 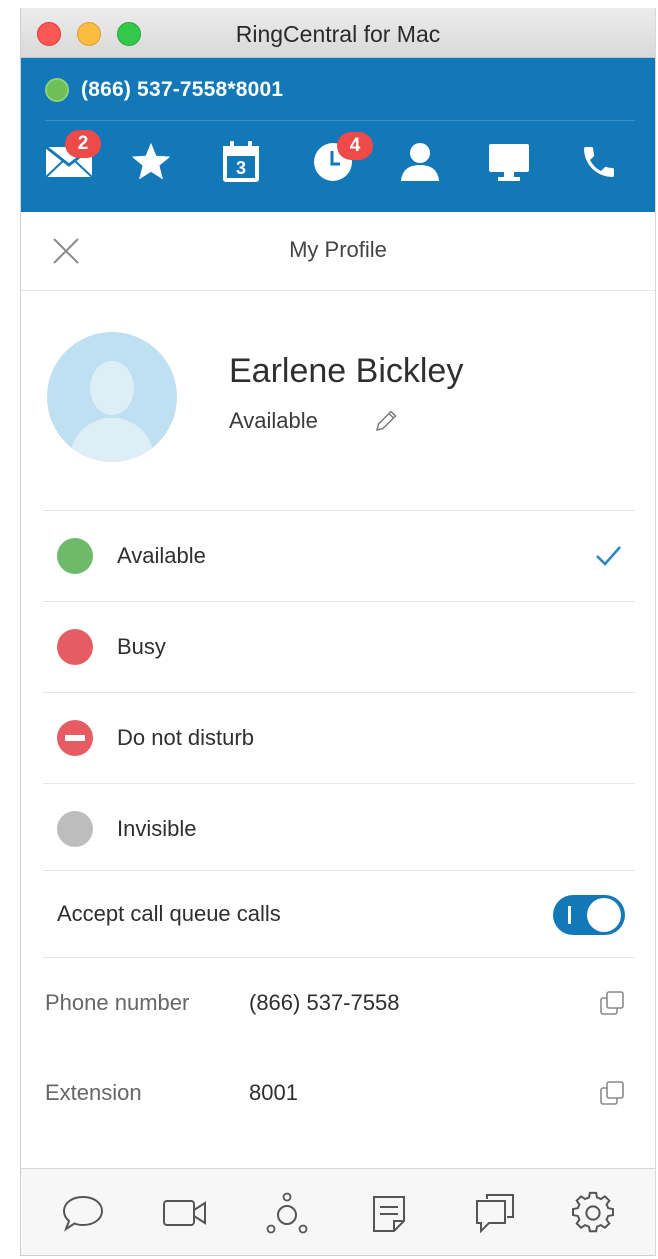 I want to click on call-queue-label: Accept call queue calls, so click(x=169, y=913).